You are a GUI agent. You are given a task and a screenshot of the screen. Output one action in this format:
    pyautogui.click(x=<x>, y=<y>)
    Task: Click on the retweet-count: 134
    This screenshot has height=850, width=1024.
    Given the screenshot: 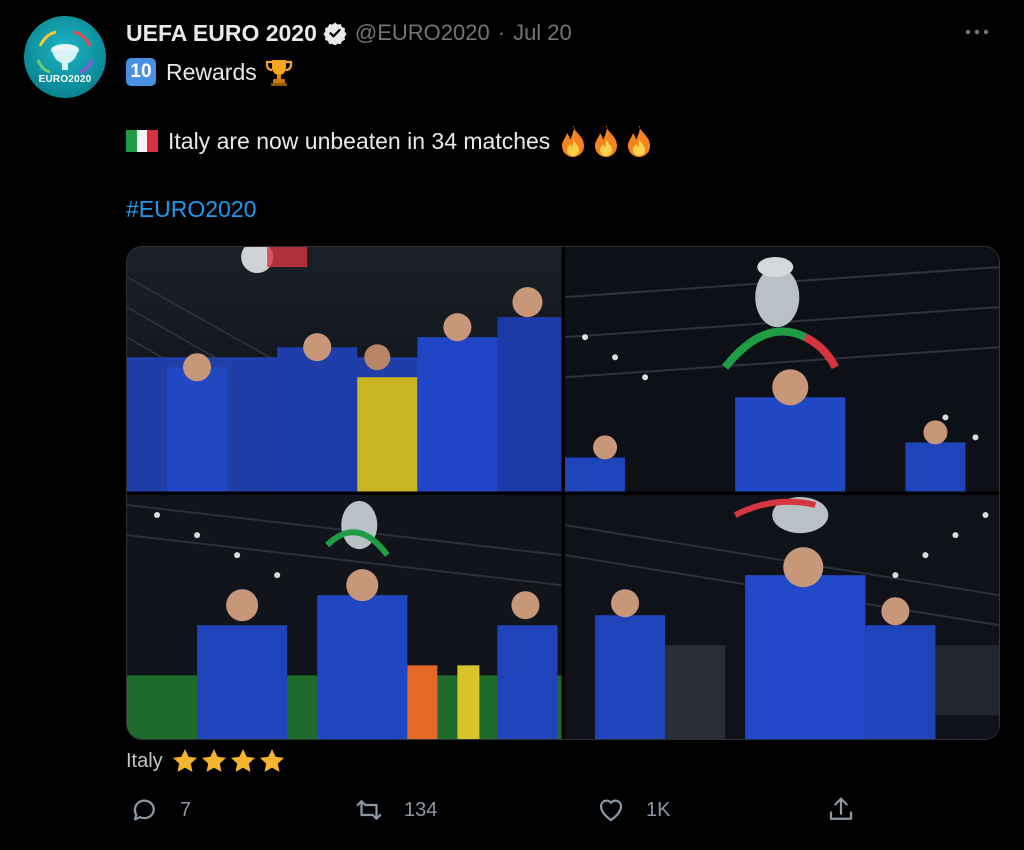 What is the action you would take?
    pyautogui.click(x=421, y=809)
    